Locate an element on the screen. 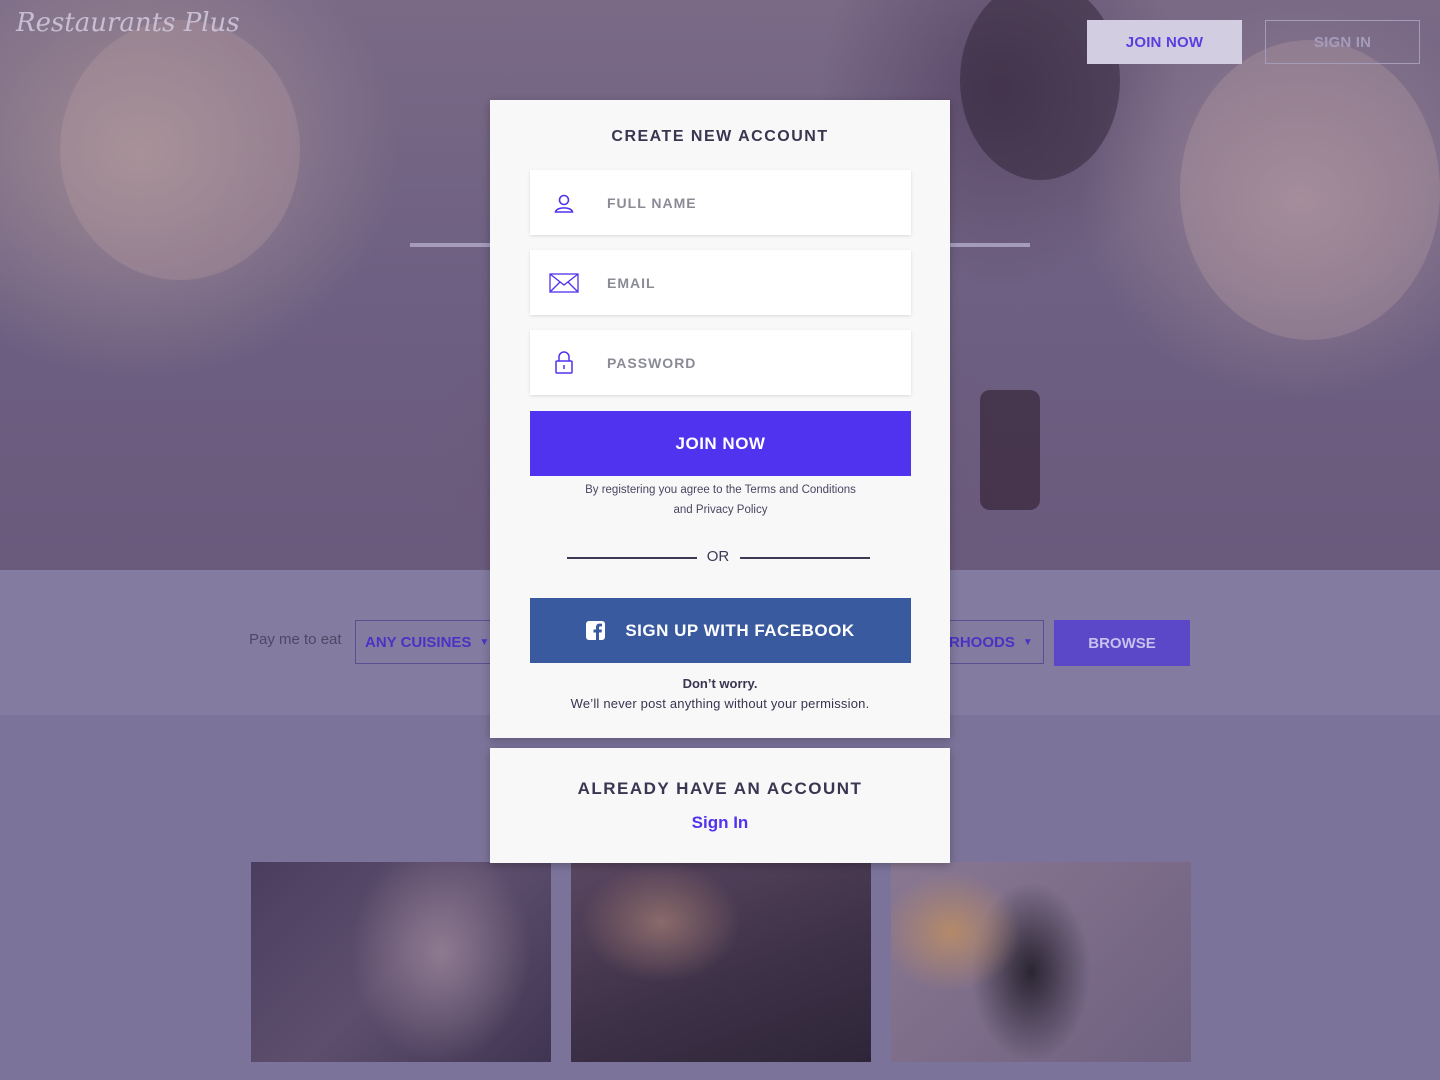  neighborhood-select-value: RHOODS is located at coordinates (982, 642).